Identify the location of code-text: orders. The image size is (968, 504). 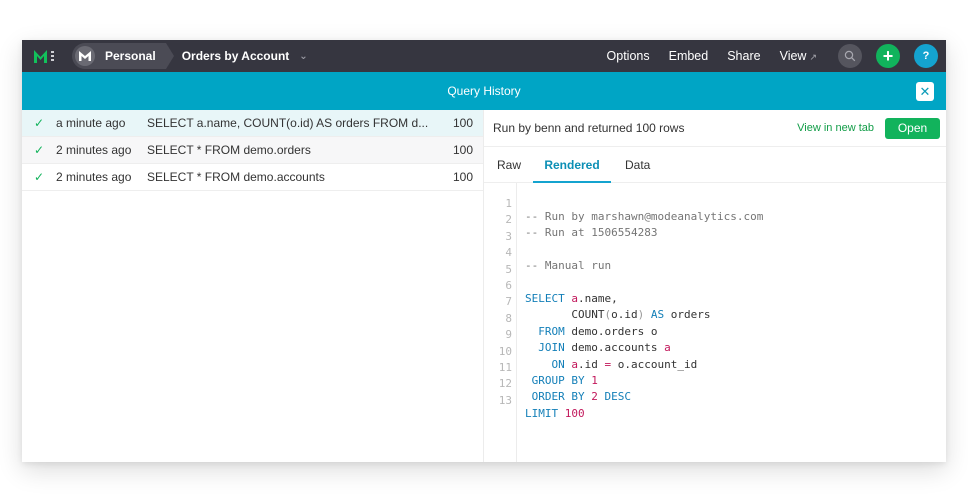
(690, 315).